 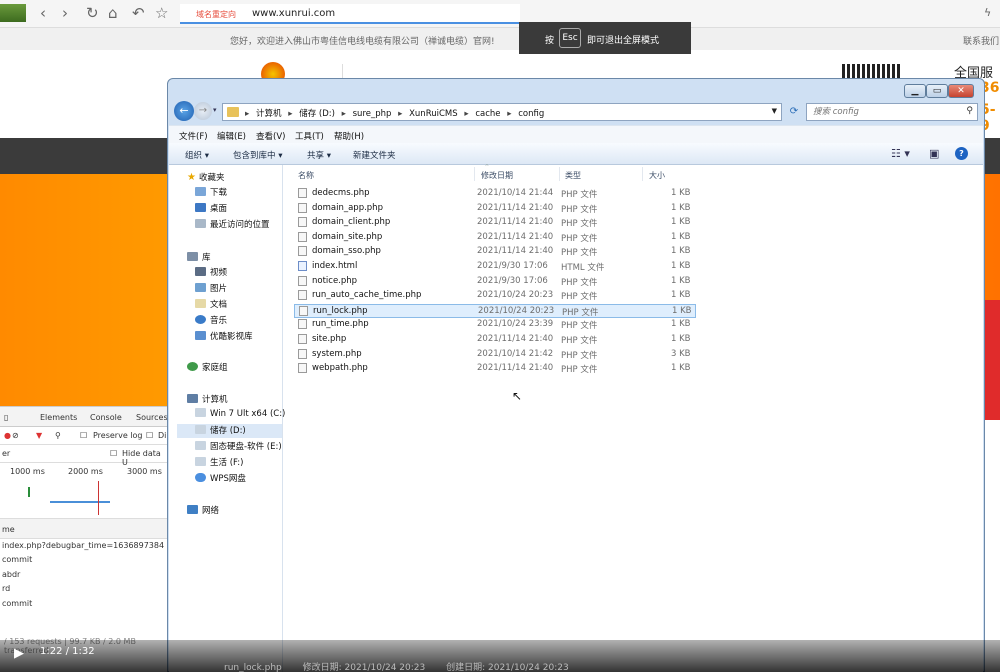 I want to click on file-row: run_lock.php 2021/10/24 20:23 PHP 文件 1 KB, so click(x=495, y=310).